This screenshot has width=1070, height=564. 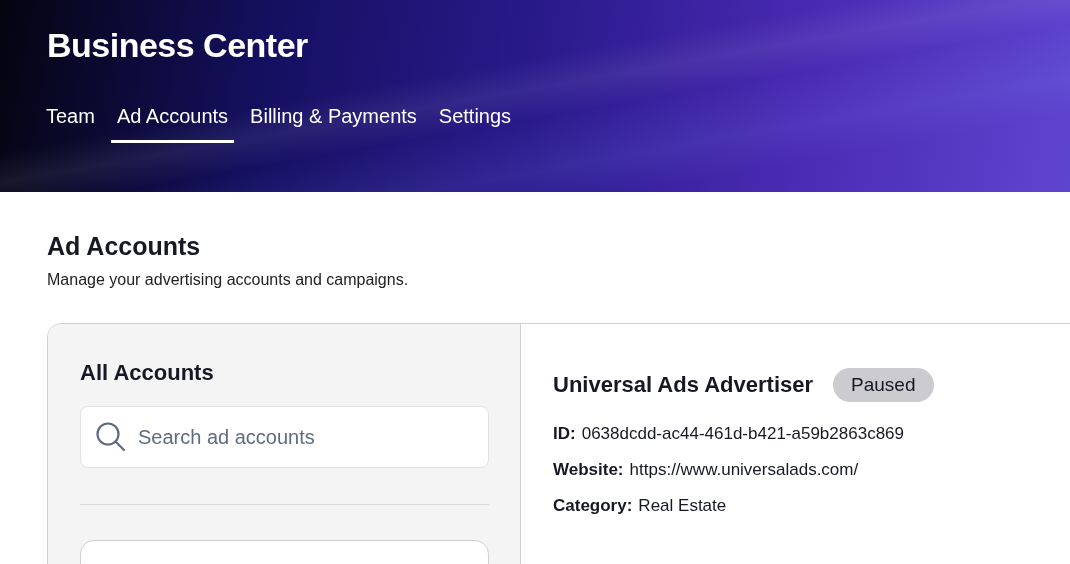 I want to click on account-name: Universal Ads Advertiser, so click(x=683, y=385).